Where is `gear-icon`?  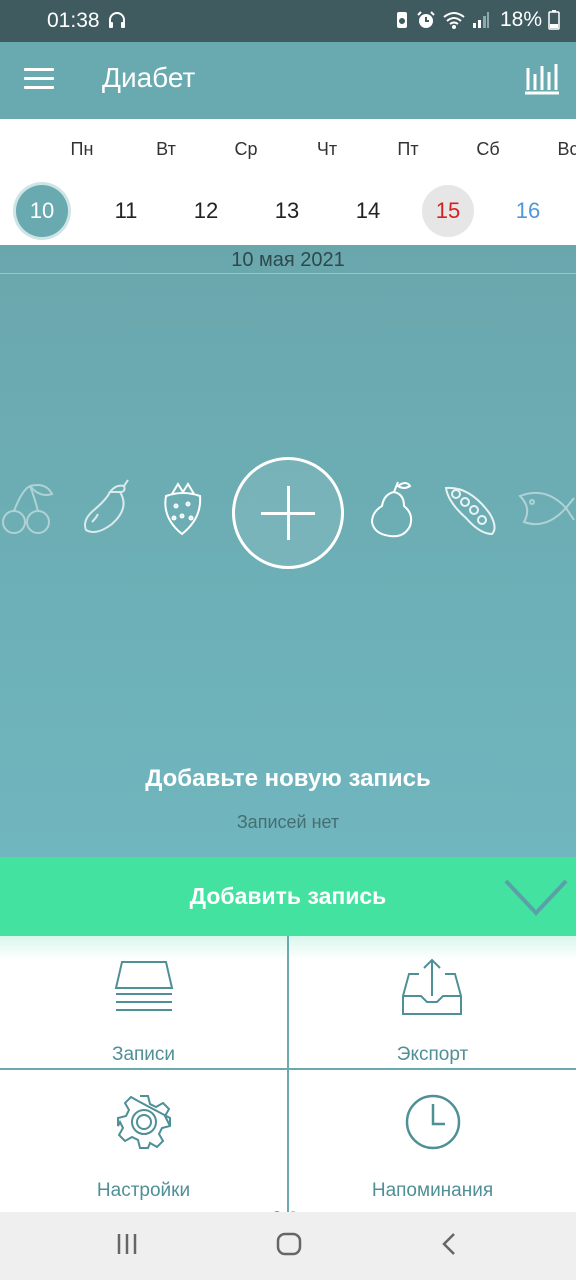 gear-icon is located at coordinates (144, 1122).